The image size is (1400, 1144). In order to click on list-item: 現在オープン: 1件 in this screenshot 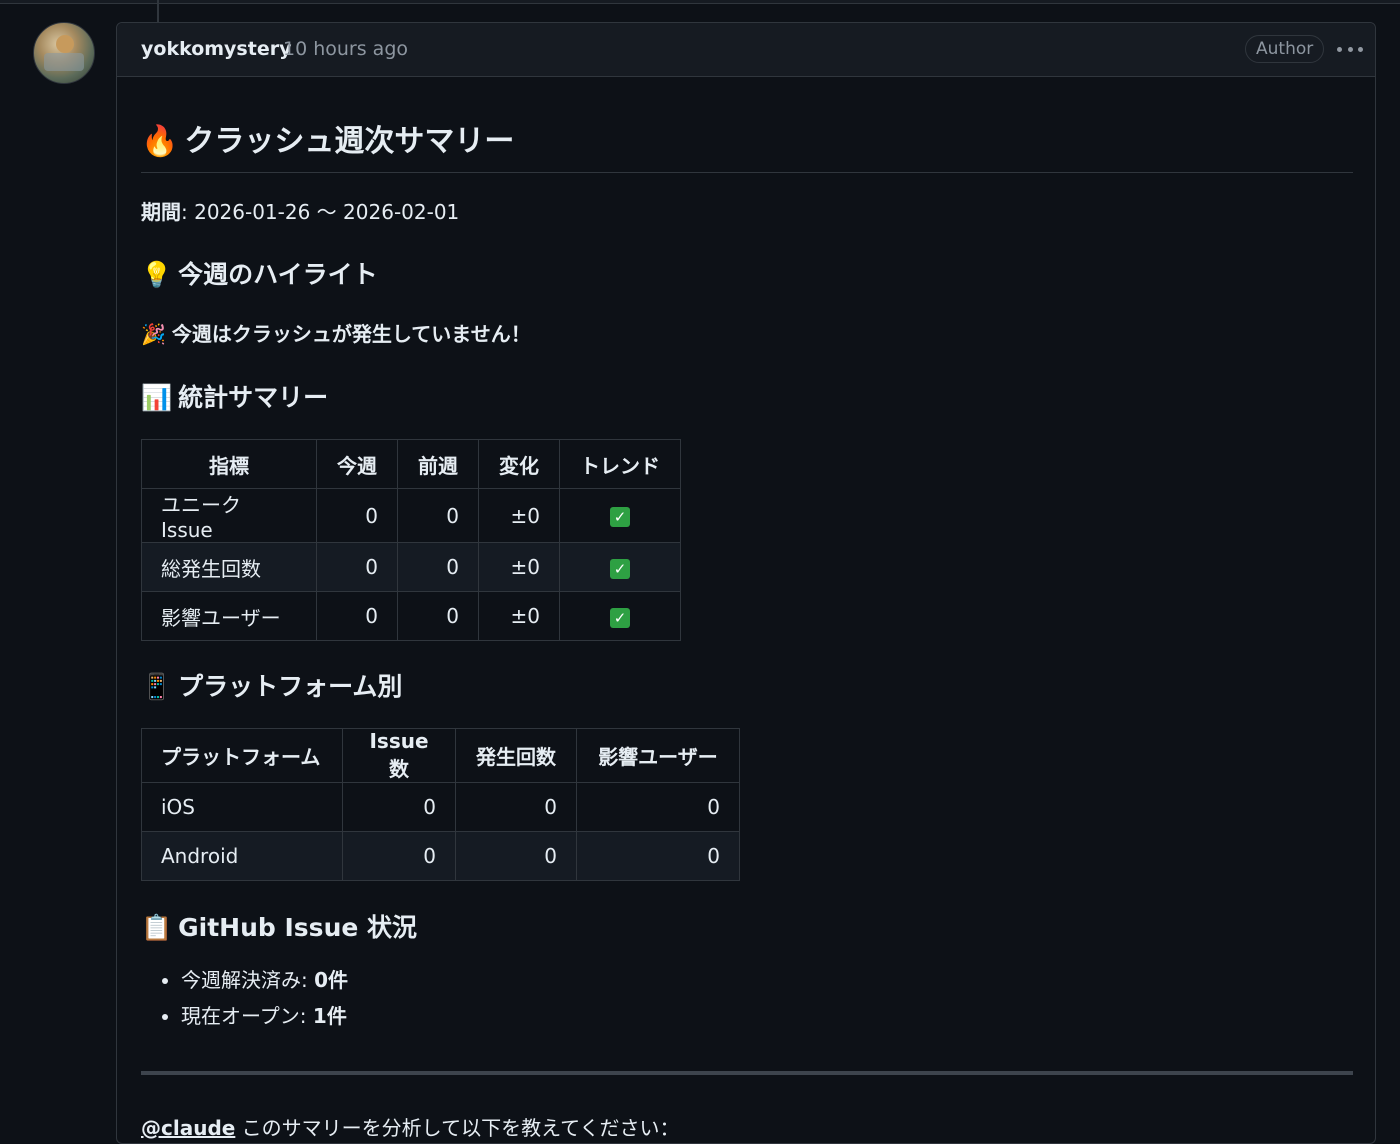, I will do `click(264, 1016)`.